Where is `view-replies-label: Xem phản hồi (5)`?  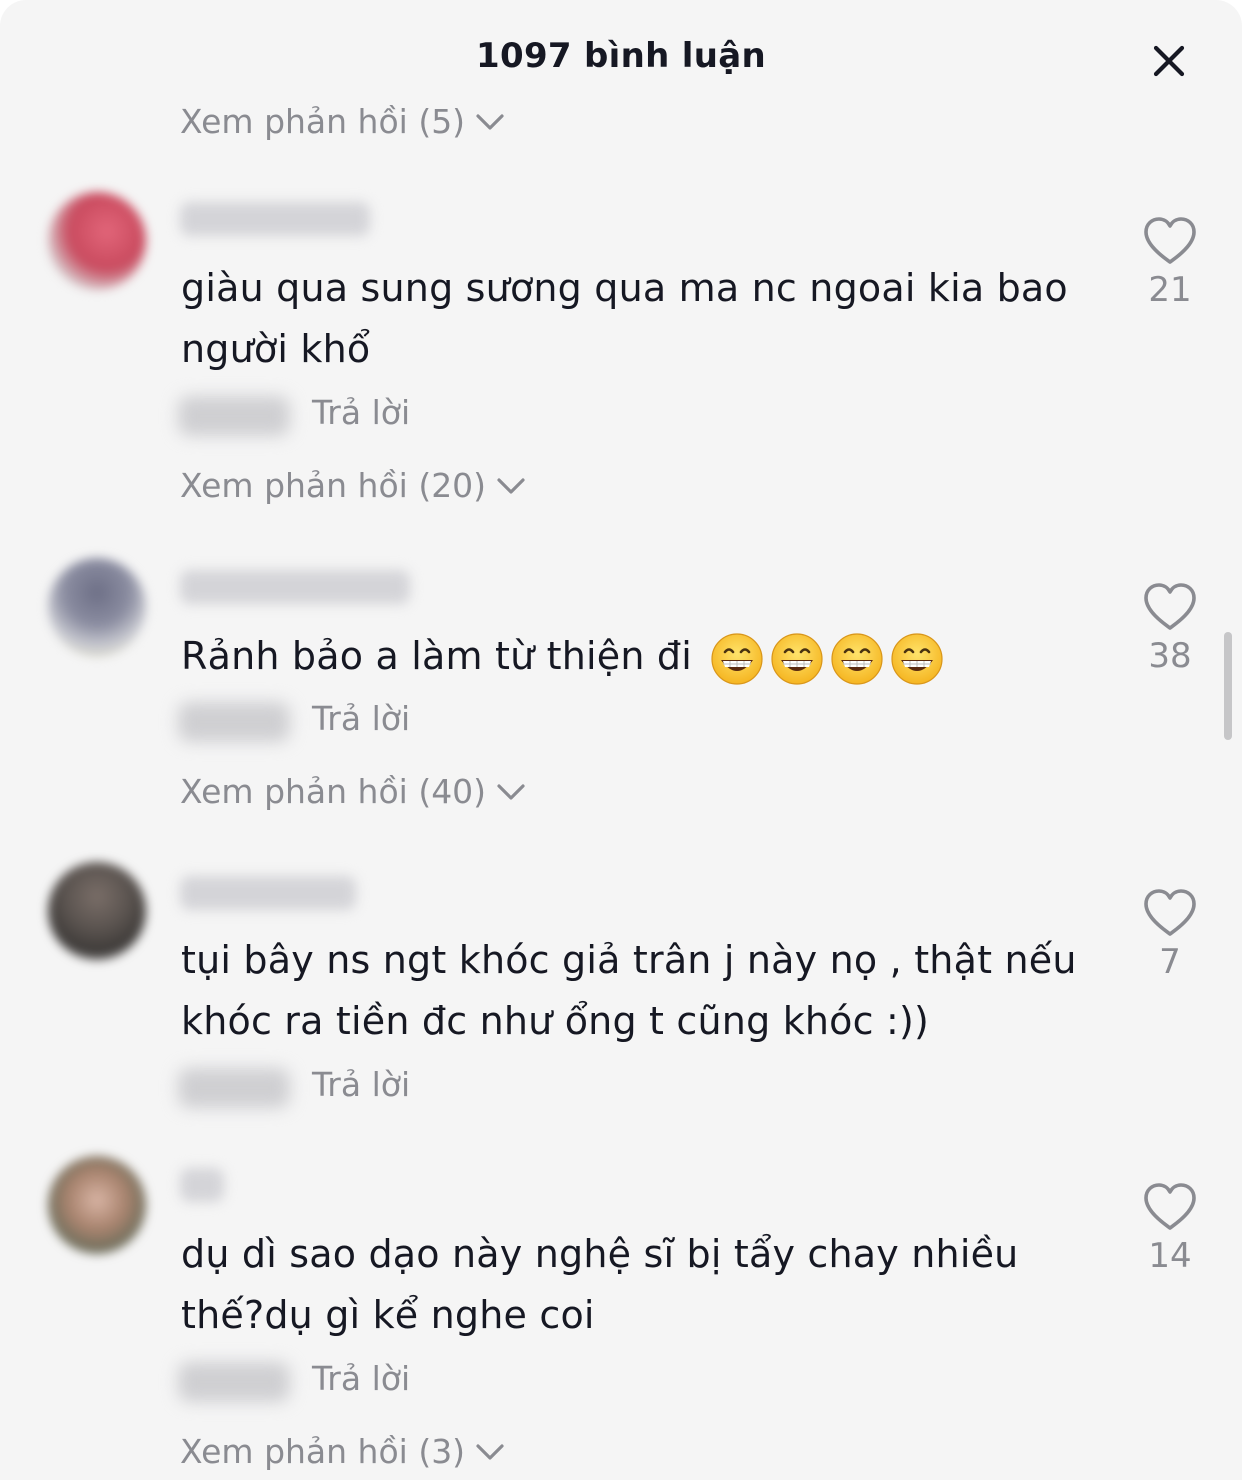
view-replies-label: Xem phản hồi (5) is located at coordinates (323, 121).